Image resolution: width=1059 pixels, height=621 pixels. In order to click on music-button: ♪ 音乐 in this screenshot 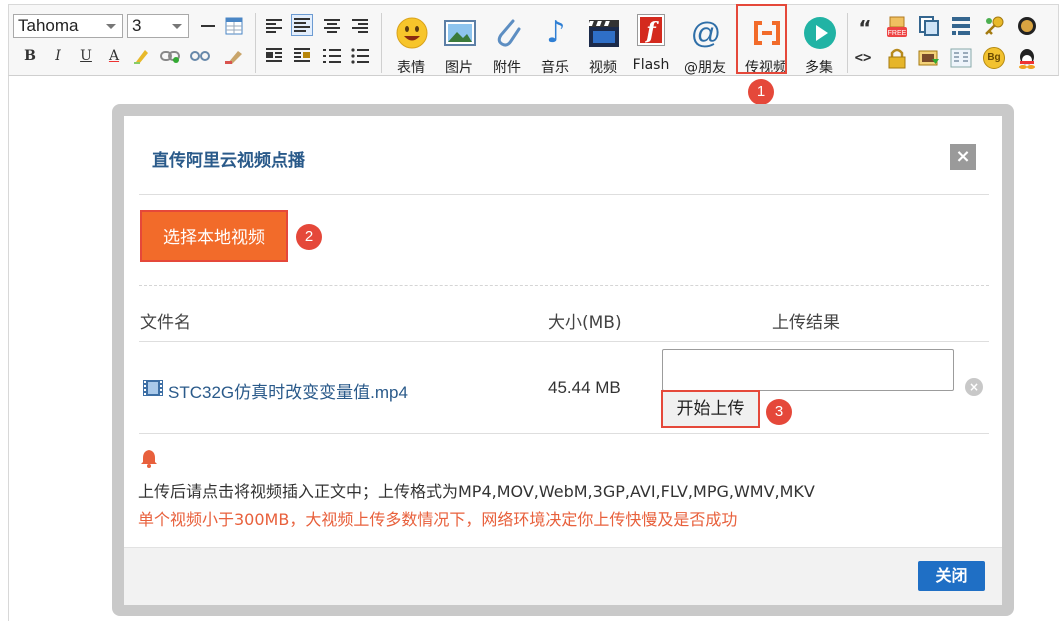, I will do `click(555, 43)`.